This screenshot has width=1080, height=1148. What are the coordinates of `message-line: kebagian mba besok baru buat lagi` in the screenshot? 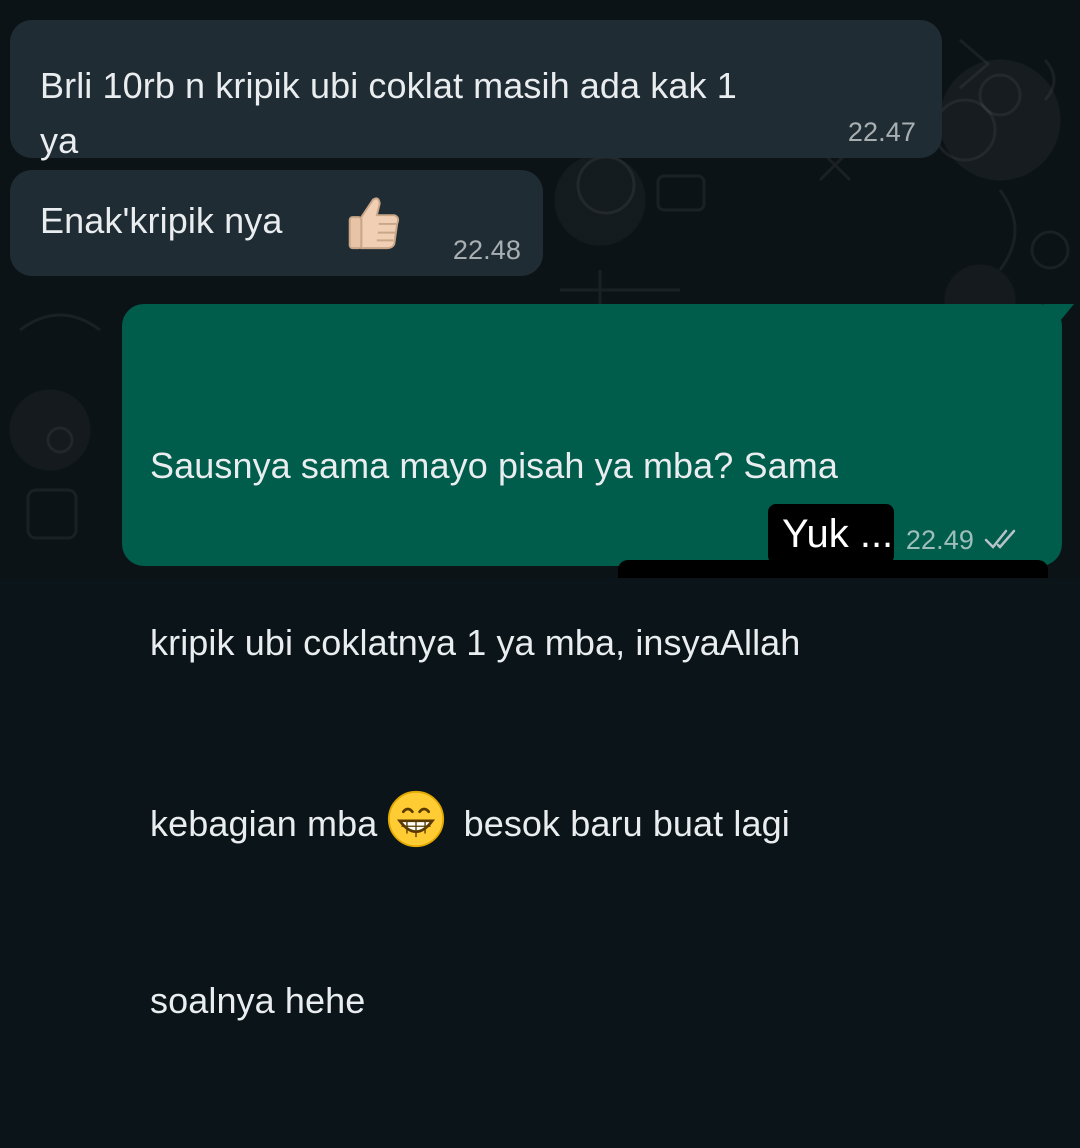 It's located at (590, 821).